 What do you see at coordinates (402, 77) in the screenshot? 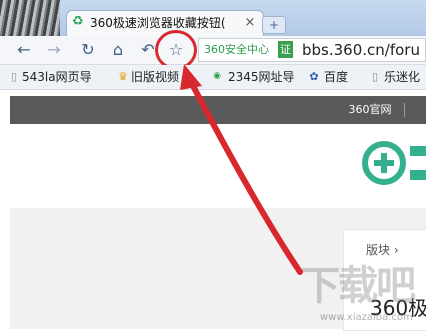
I see `bookmark-item: 乐迷化` at bounding box center [402, 77].